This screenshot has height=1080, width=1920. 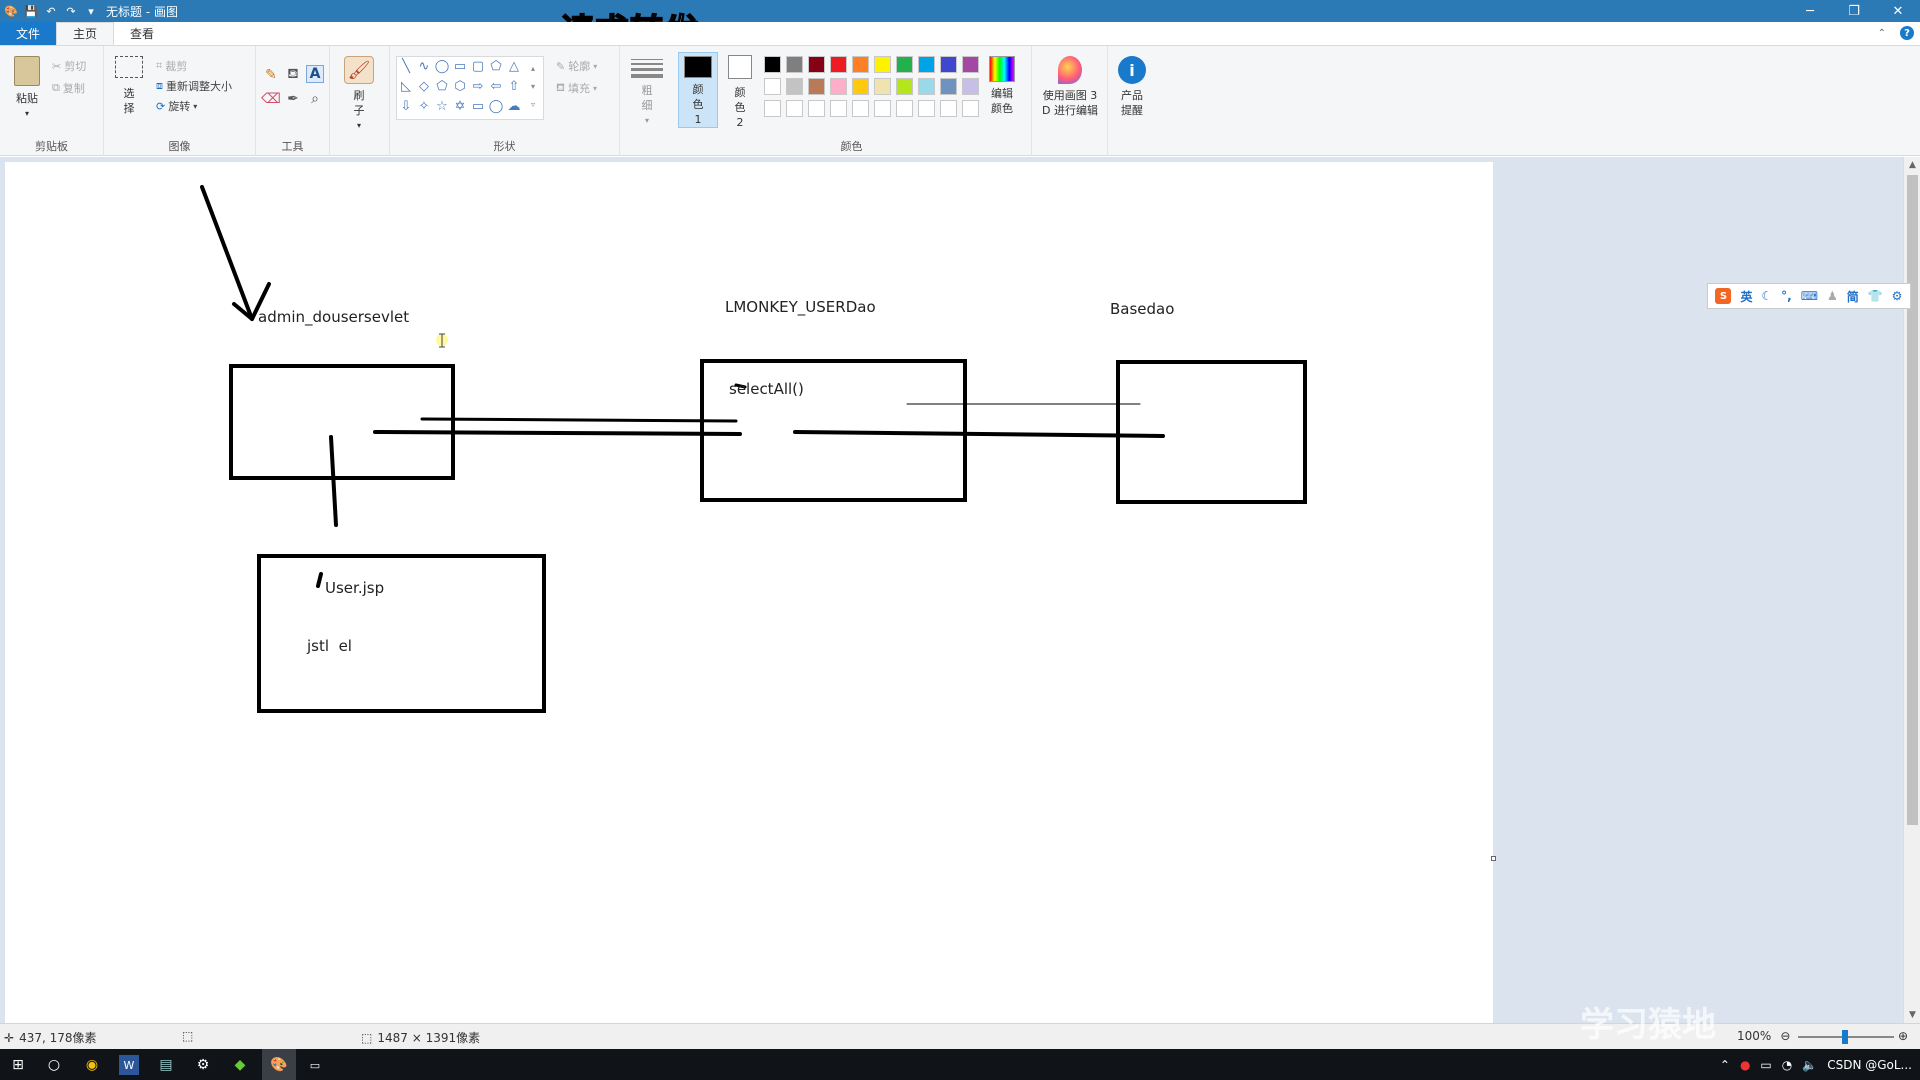 I want to click on battery-icon: ▭, so click(x=1765, y=1065).